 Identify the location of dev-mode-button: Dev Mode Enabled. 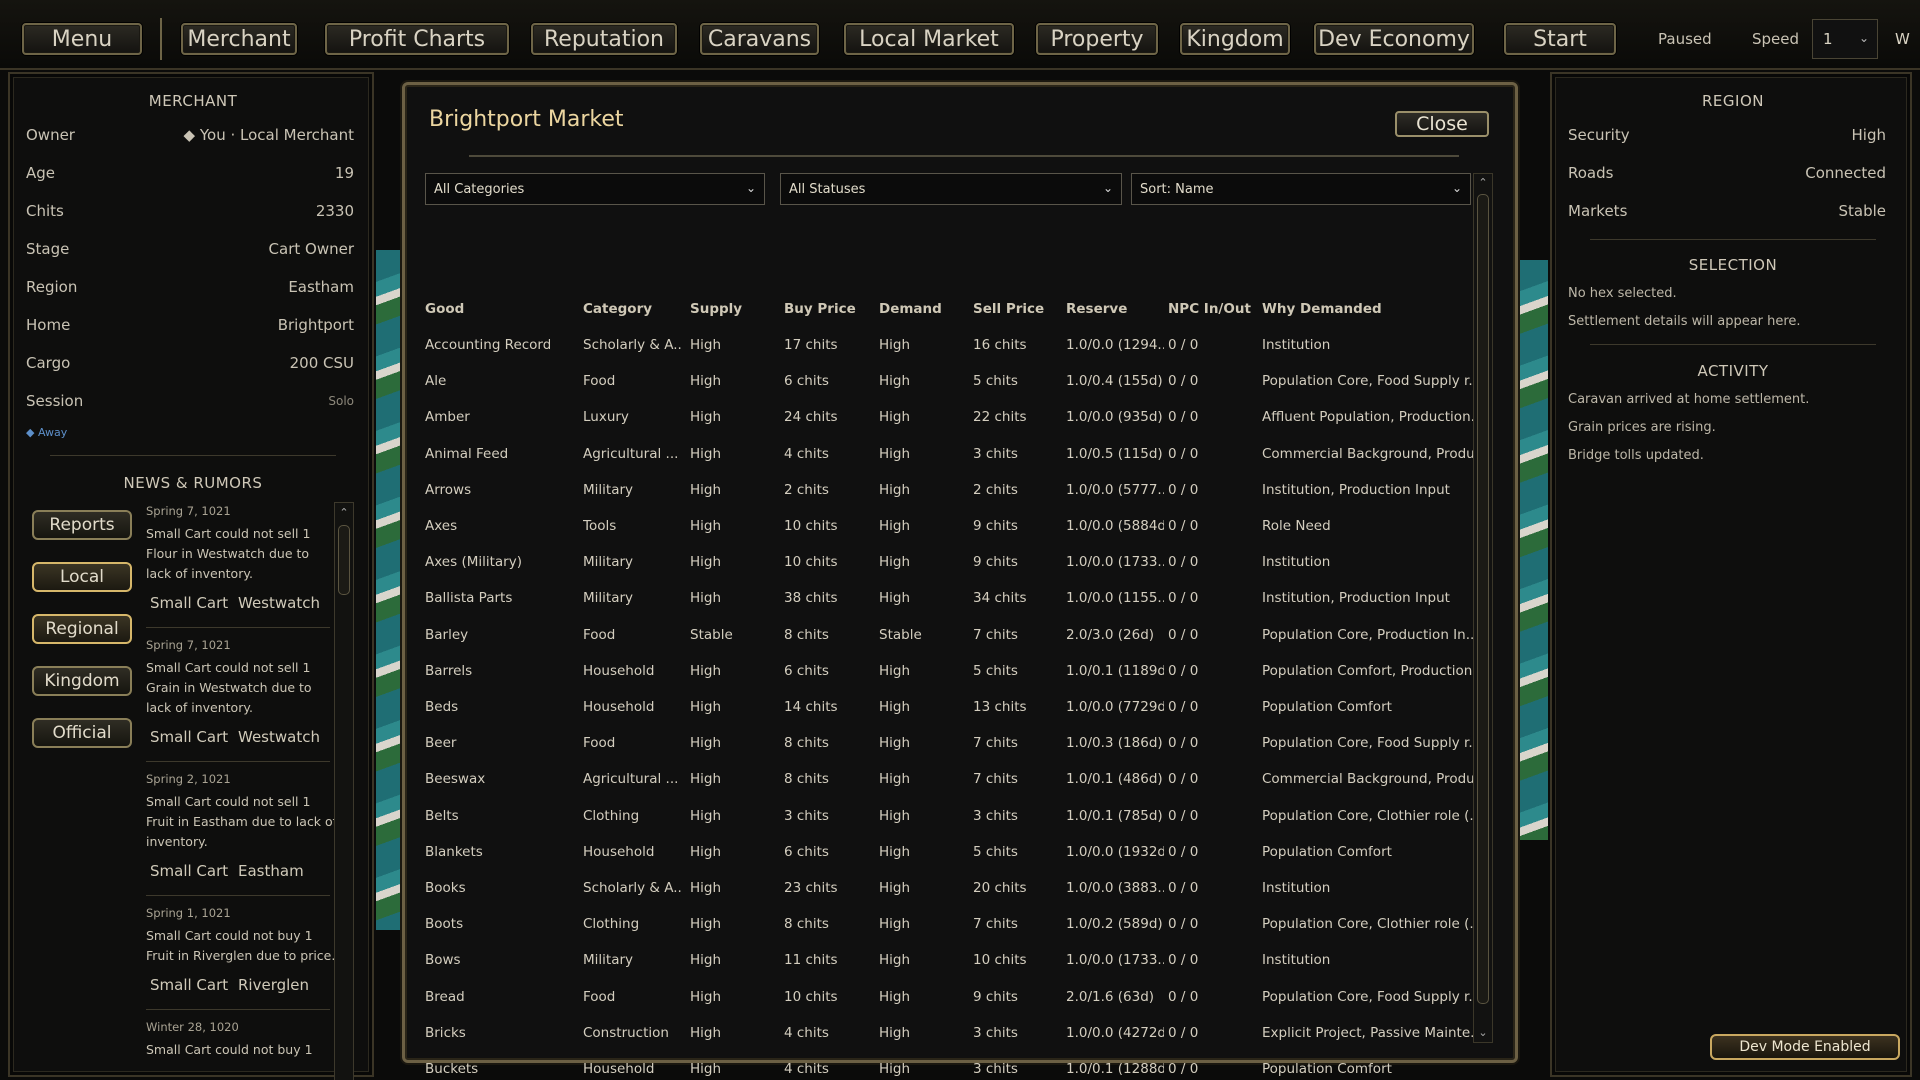
(1805, 1047).